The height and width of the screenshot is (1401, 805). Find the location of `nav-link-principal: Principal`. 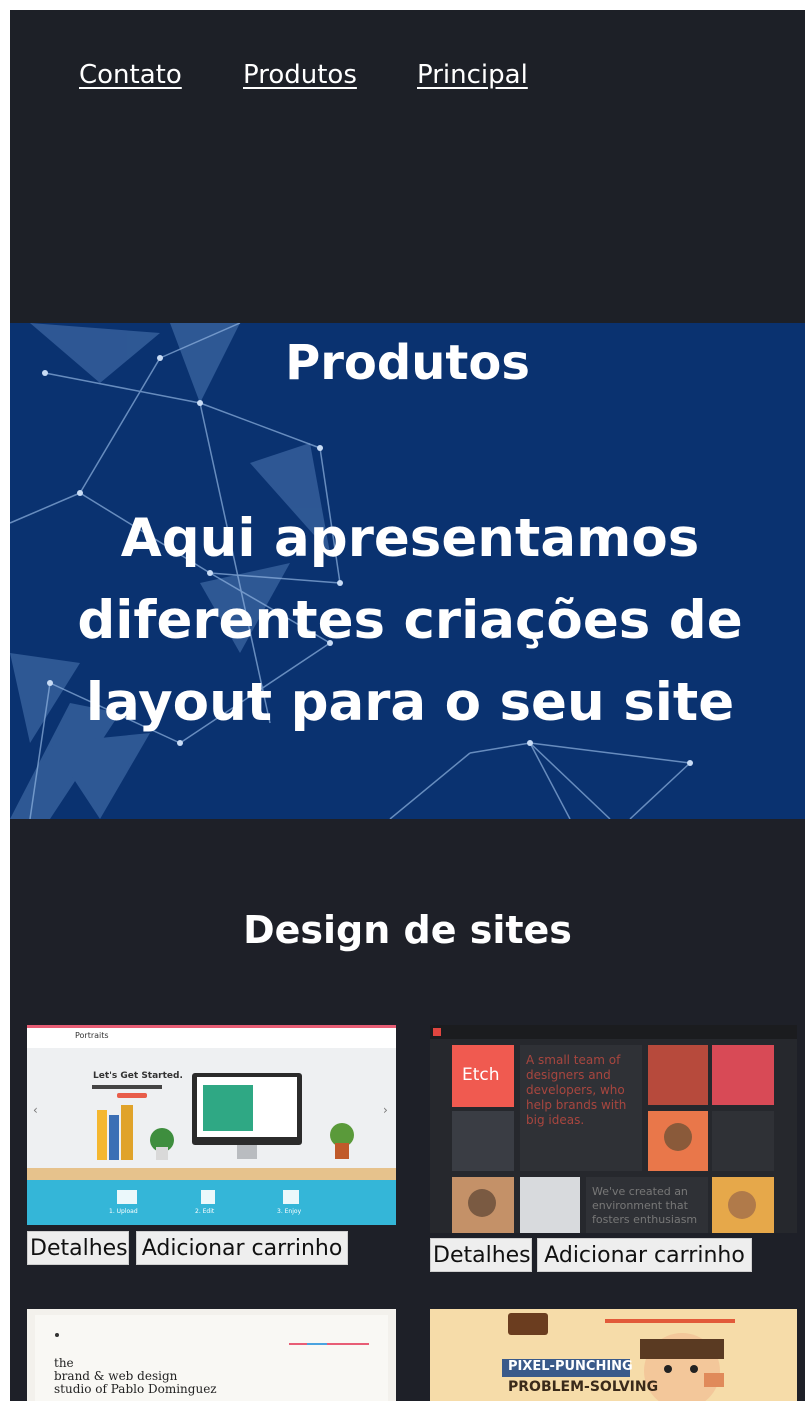

nav-link-principal: Principal is located at coordinates (472, 75).